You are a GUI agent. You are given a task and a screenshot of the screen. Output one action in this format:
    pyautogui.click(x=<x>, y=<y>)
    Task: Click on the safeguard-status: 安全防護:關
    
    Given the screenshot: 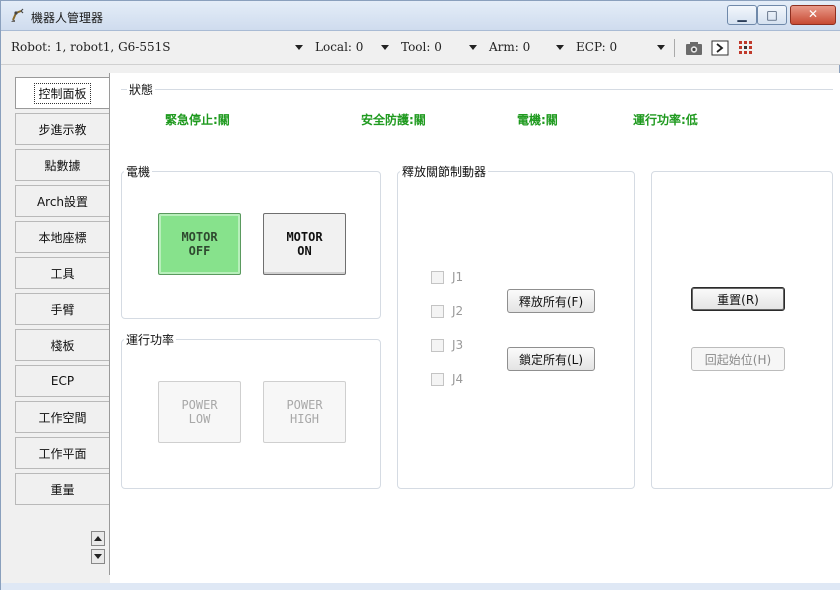 What is the action you would take?
    pyautogui.click(x=393, y=120)
    